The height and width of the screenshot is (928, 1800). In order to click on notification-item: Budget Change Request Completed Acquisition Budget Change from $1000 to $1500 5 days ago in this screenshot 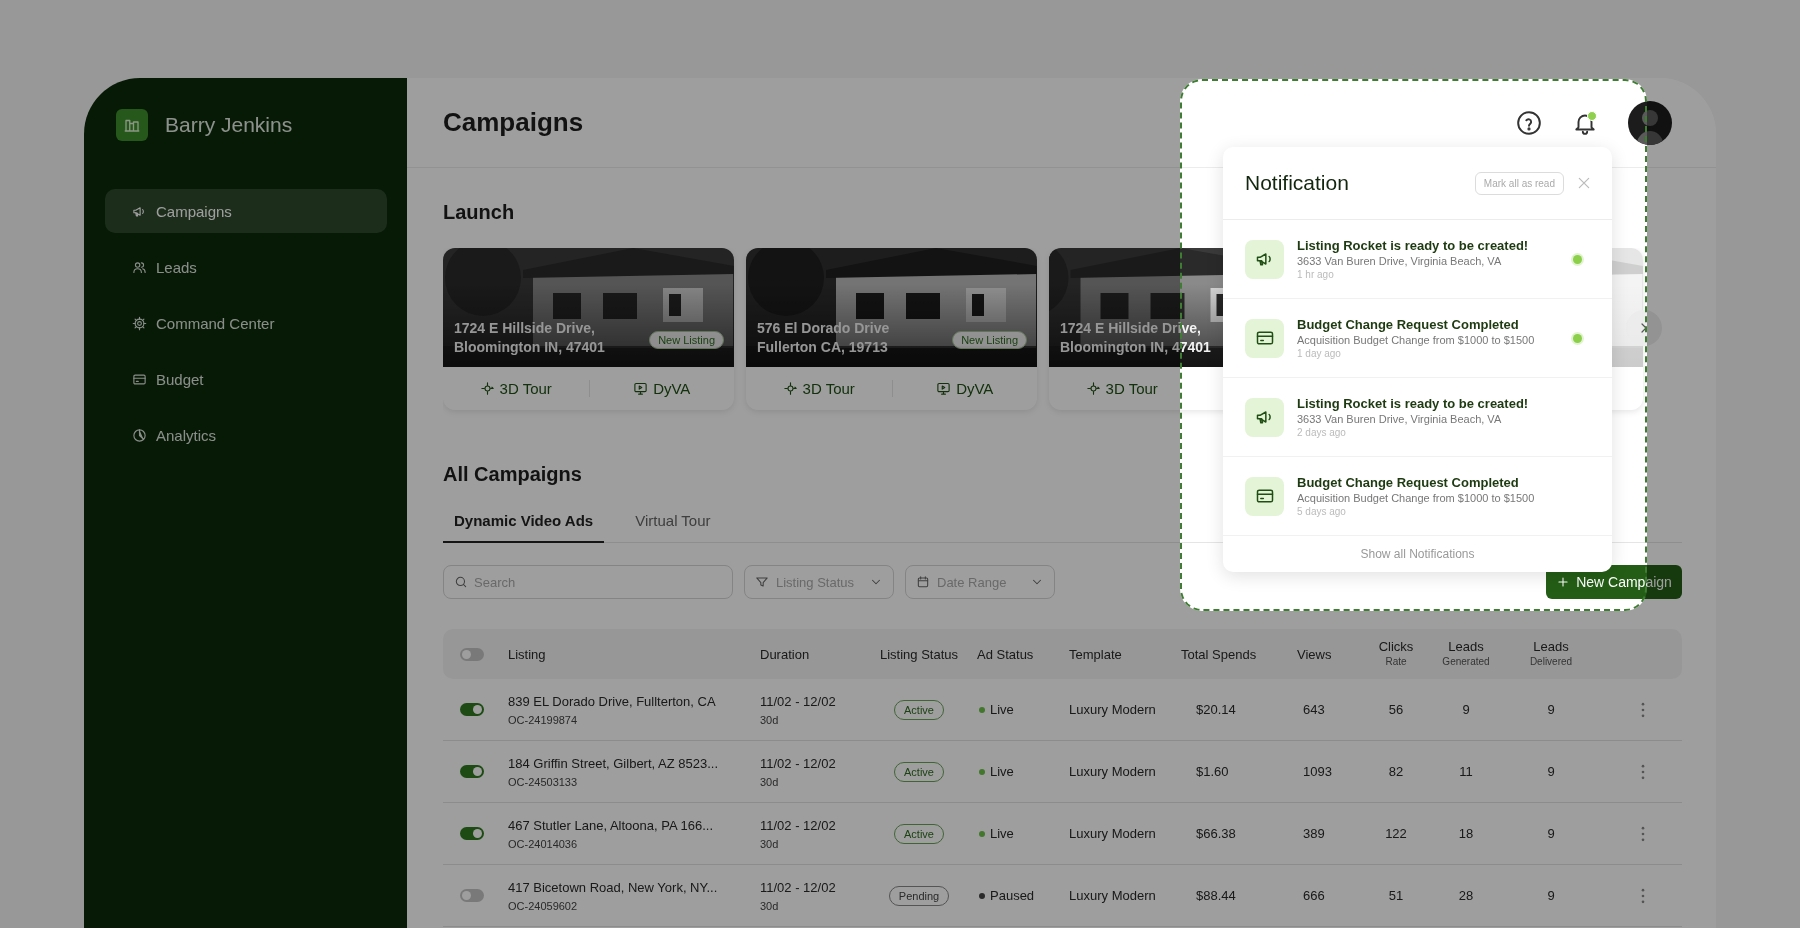, I will do `click(1417, 496)`.